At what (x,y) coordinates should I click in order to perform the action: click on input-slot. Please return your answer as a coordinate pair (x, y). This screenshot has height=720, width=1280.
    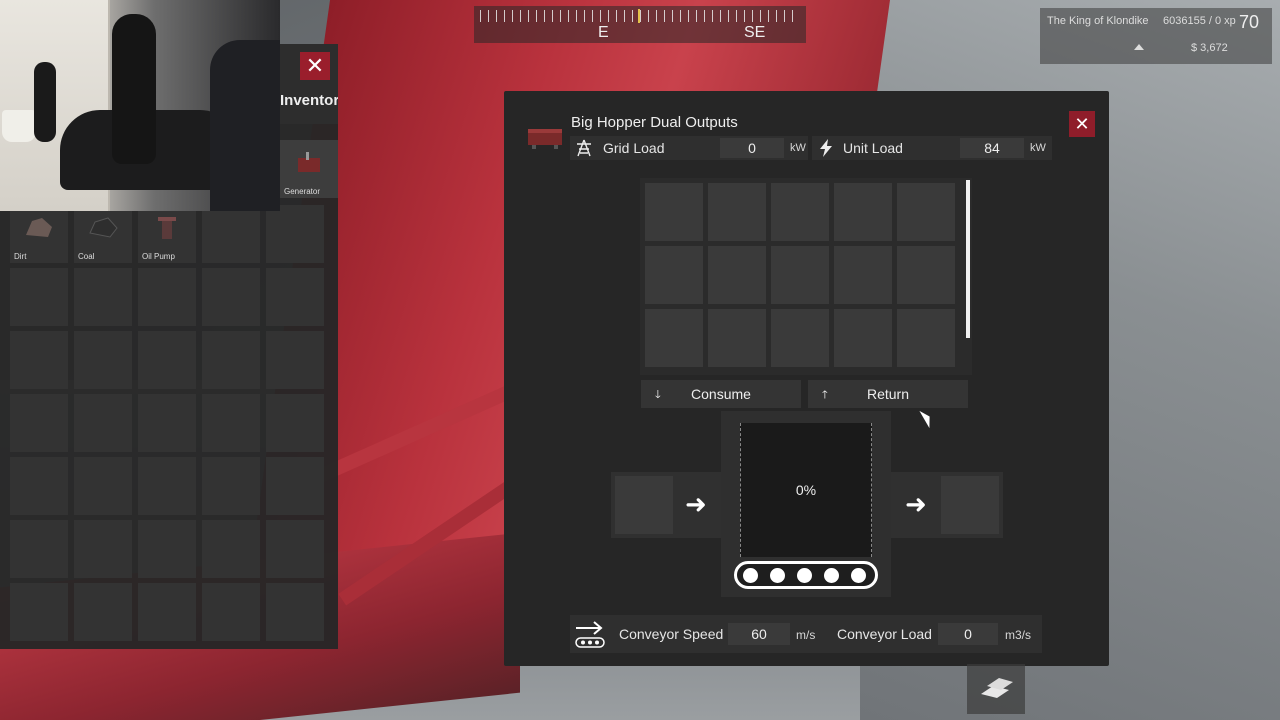
    Looking at the image, I should click on (644, 505).